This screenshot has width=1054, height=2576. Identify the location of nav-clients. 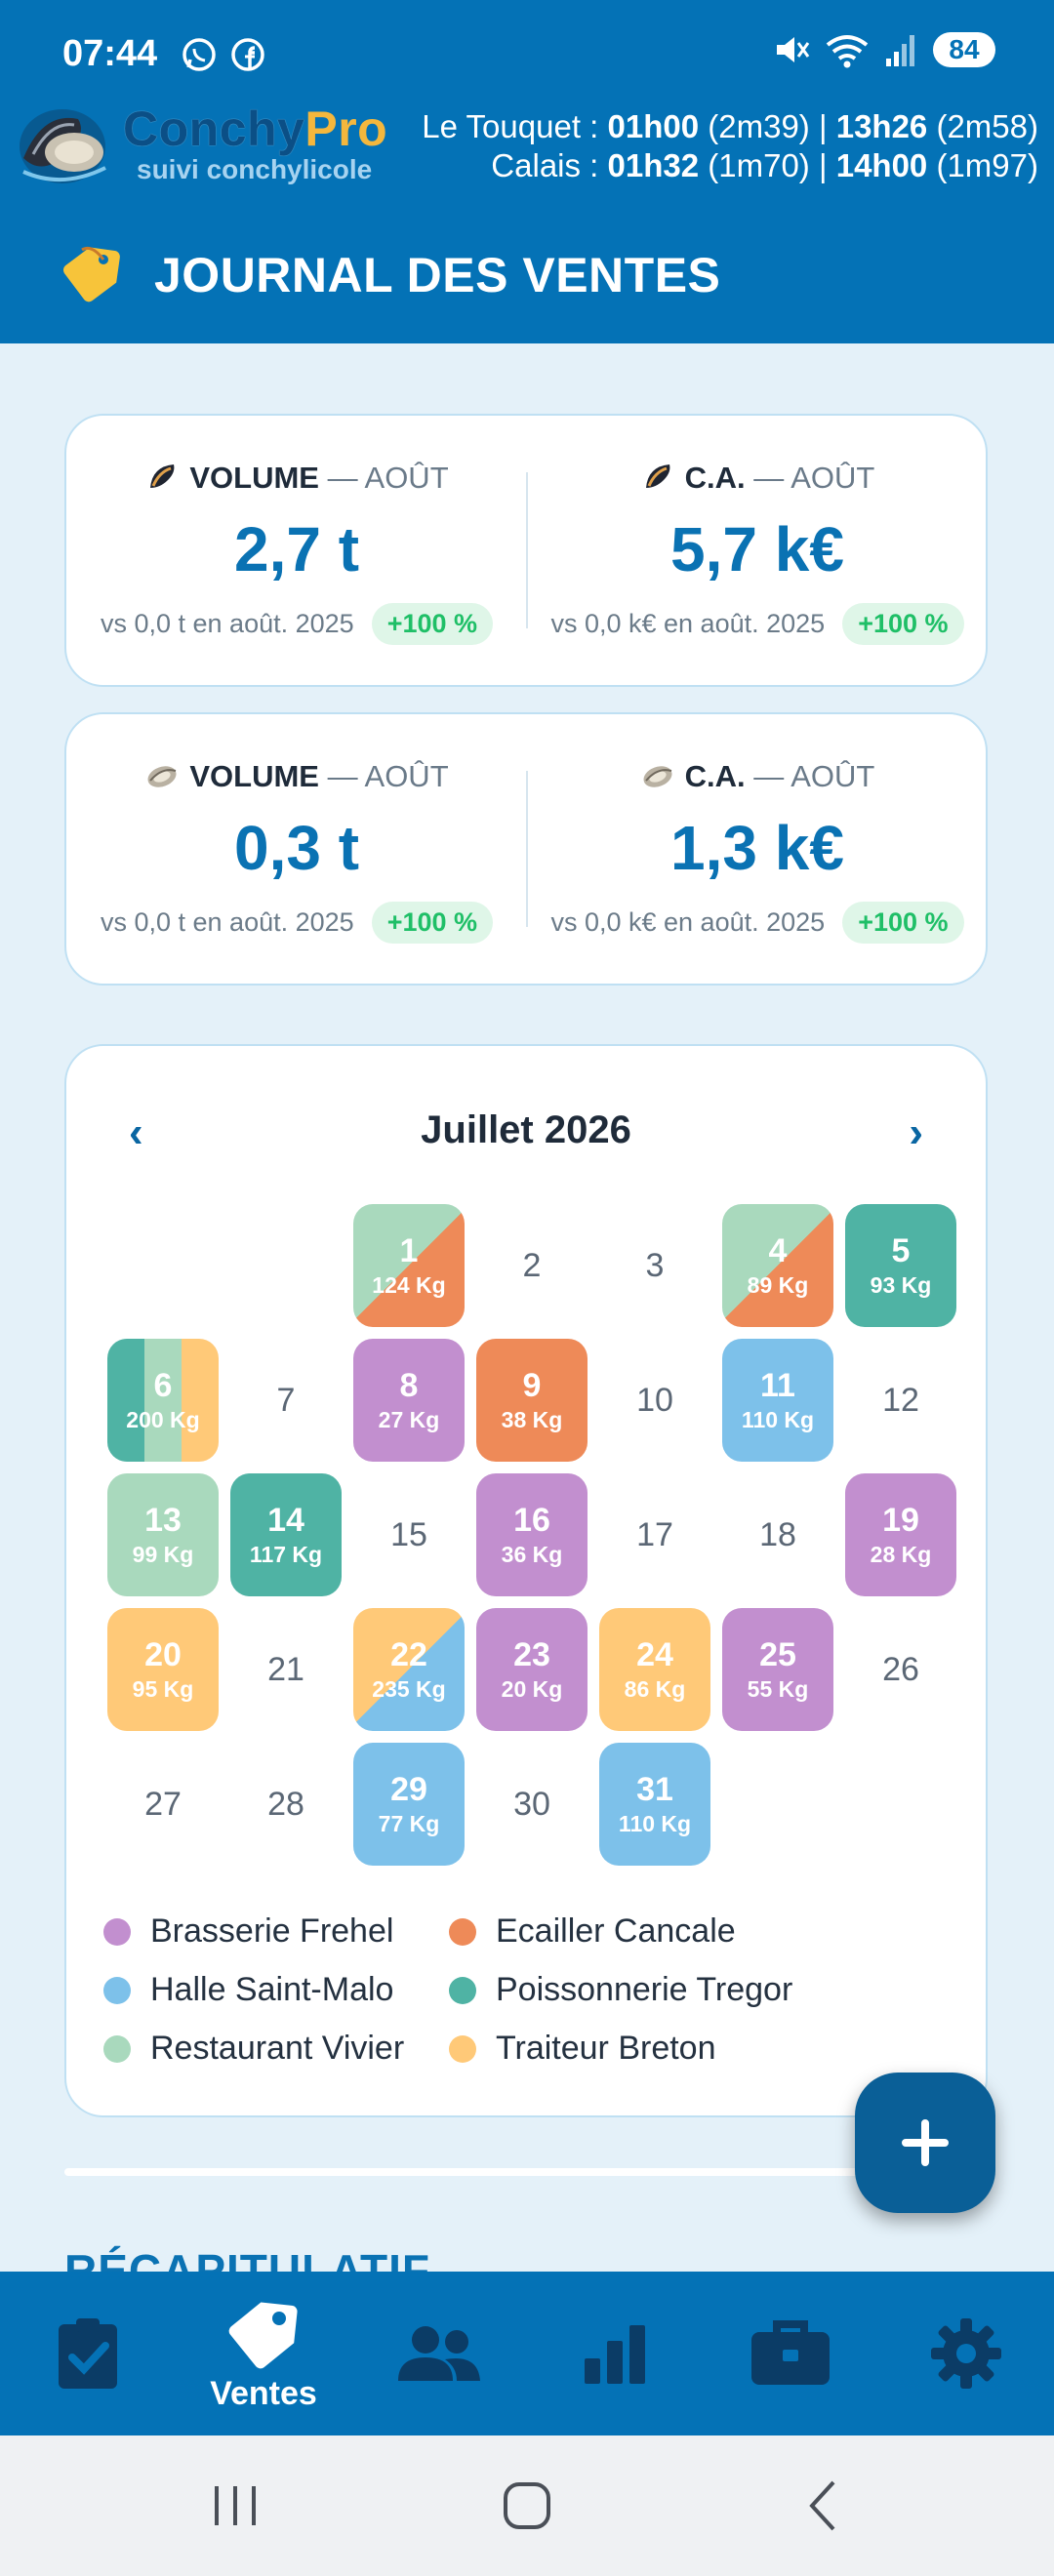
(439, 2353).